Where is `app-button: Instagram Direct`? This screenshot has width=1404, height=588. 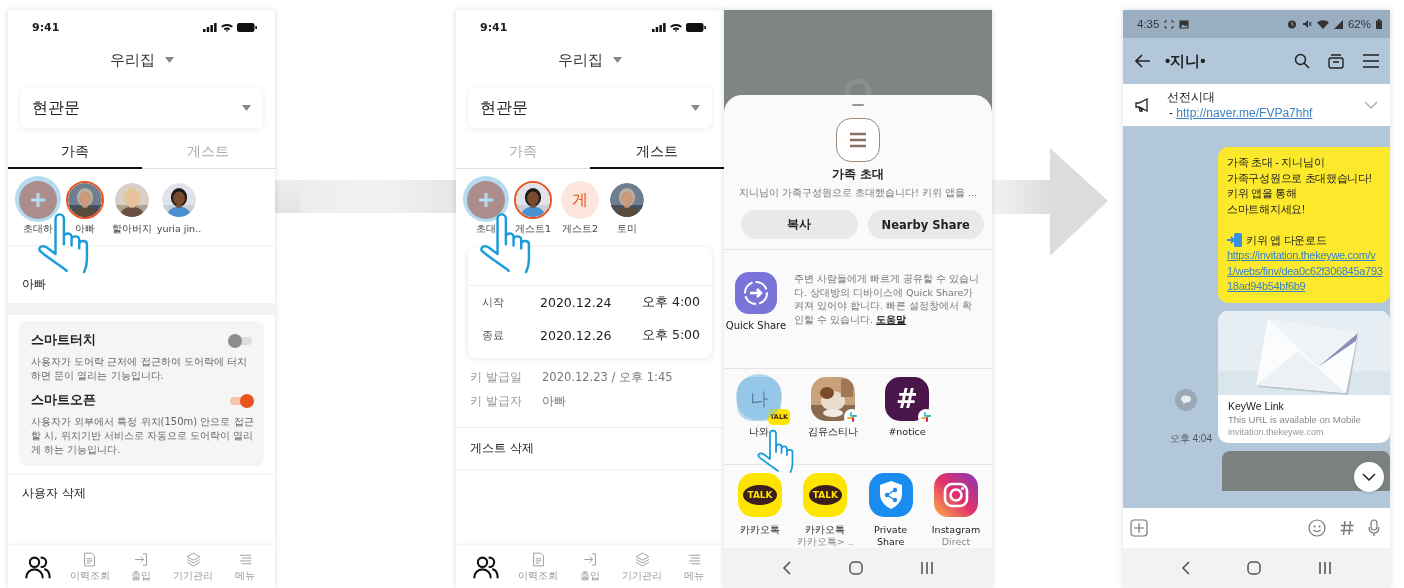
app-button: Instagram Direct is located at coordinates (956, 510).